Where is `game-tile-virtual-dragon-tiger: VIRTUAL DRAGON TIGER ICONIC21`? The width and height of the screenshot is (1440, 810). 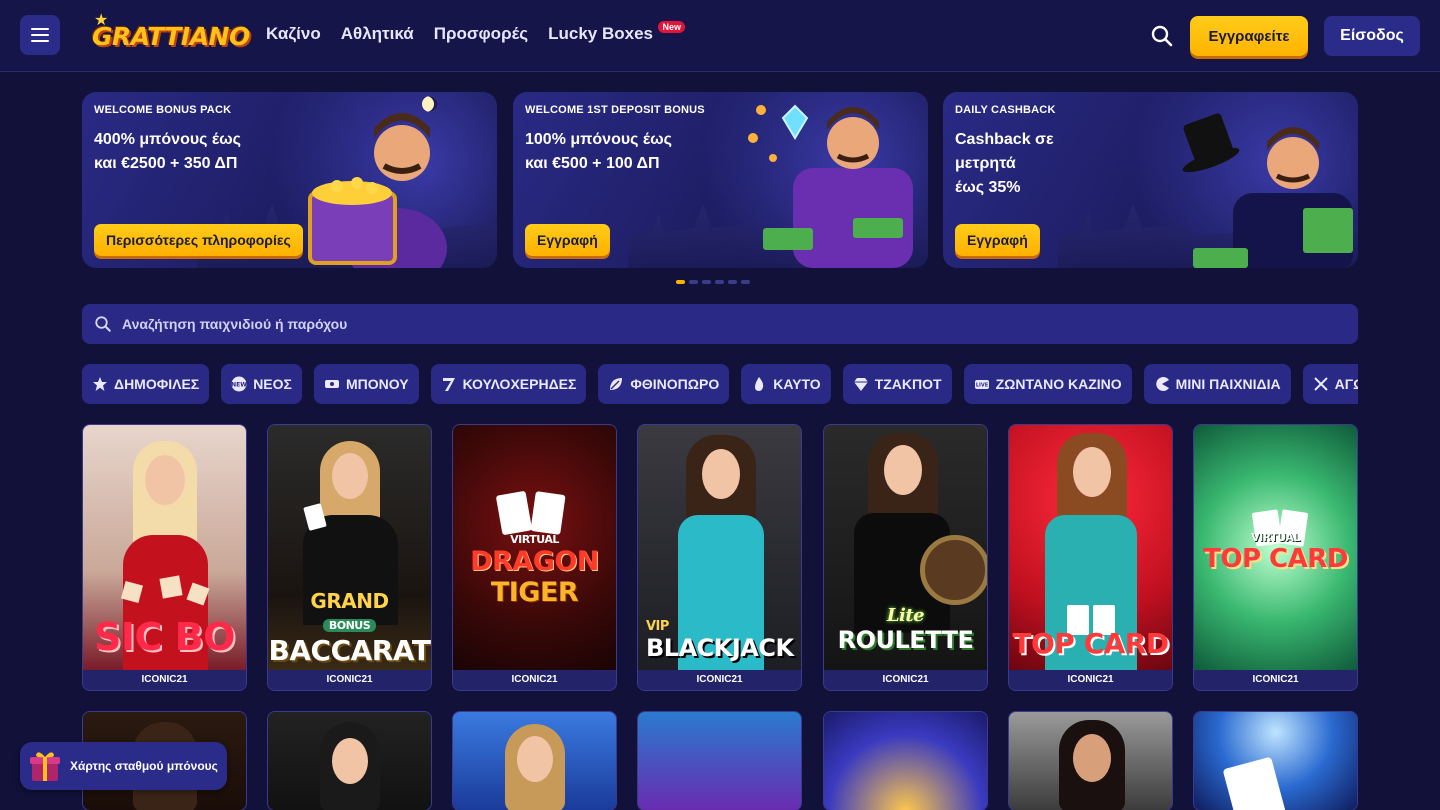
game-tile-virtual-dragon-tiger: VIRTUAL DRAGON TIGER ICONIC21 is located at coordinates (534, 557).